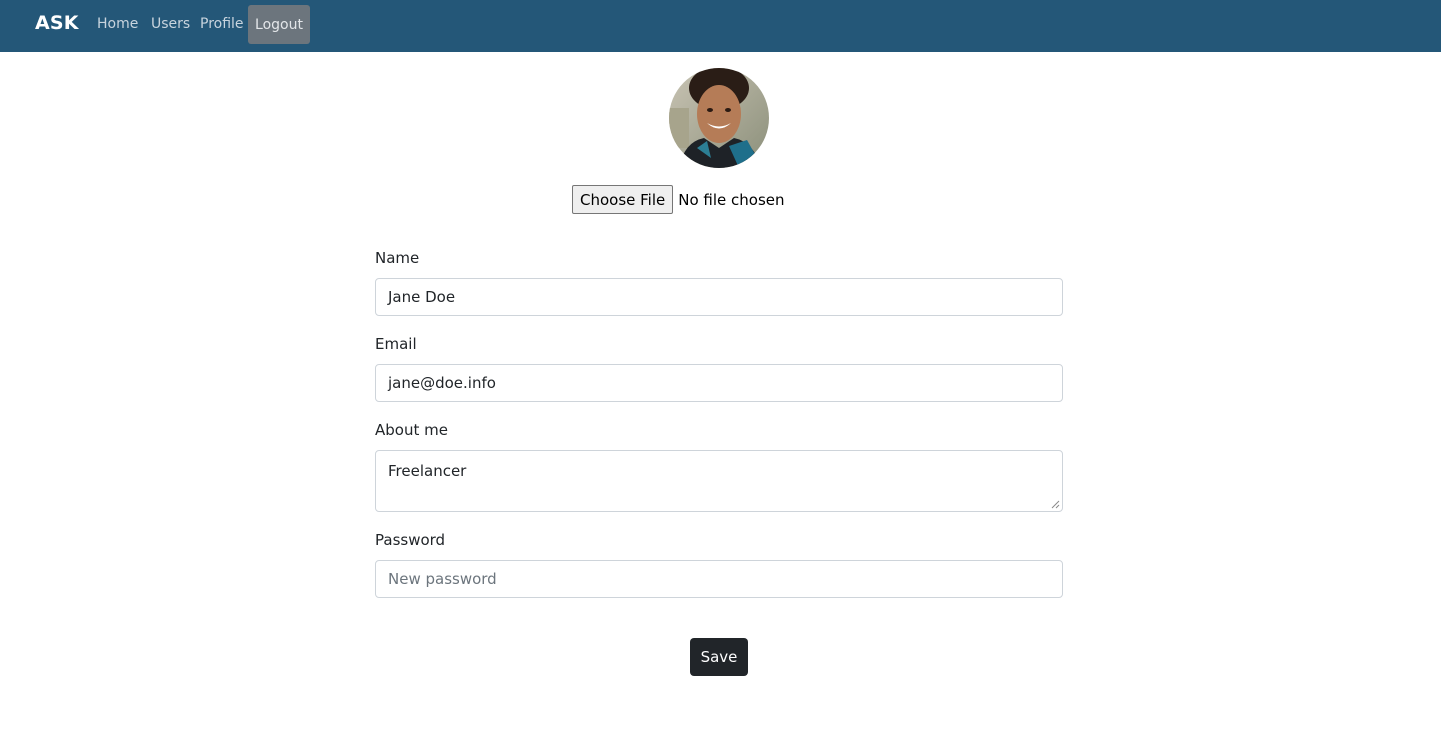 The width and height of the screenshot is (1441, 753). Describe the element at coordinates (442, 383) in the screenshot. I see `email-field-value: jane@doe.info` at that location.